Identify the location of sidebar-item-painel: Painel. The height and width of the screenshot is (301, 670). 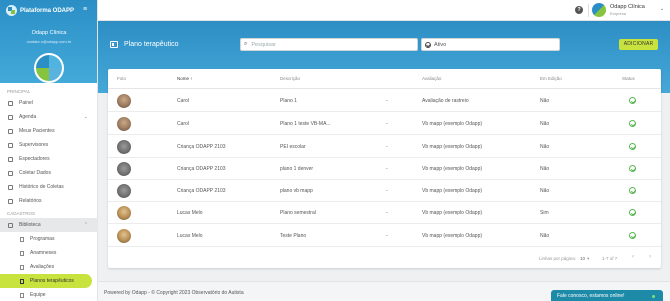
(49, 103).